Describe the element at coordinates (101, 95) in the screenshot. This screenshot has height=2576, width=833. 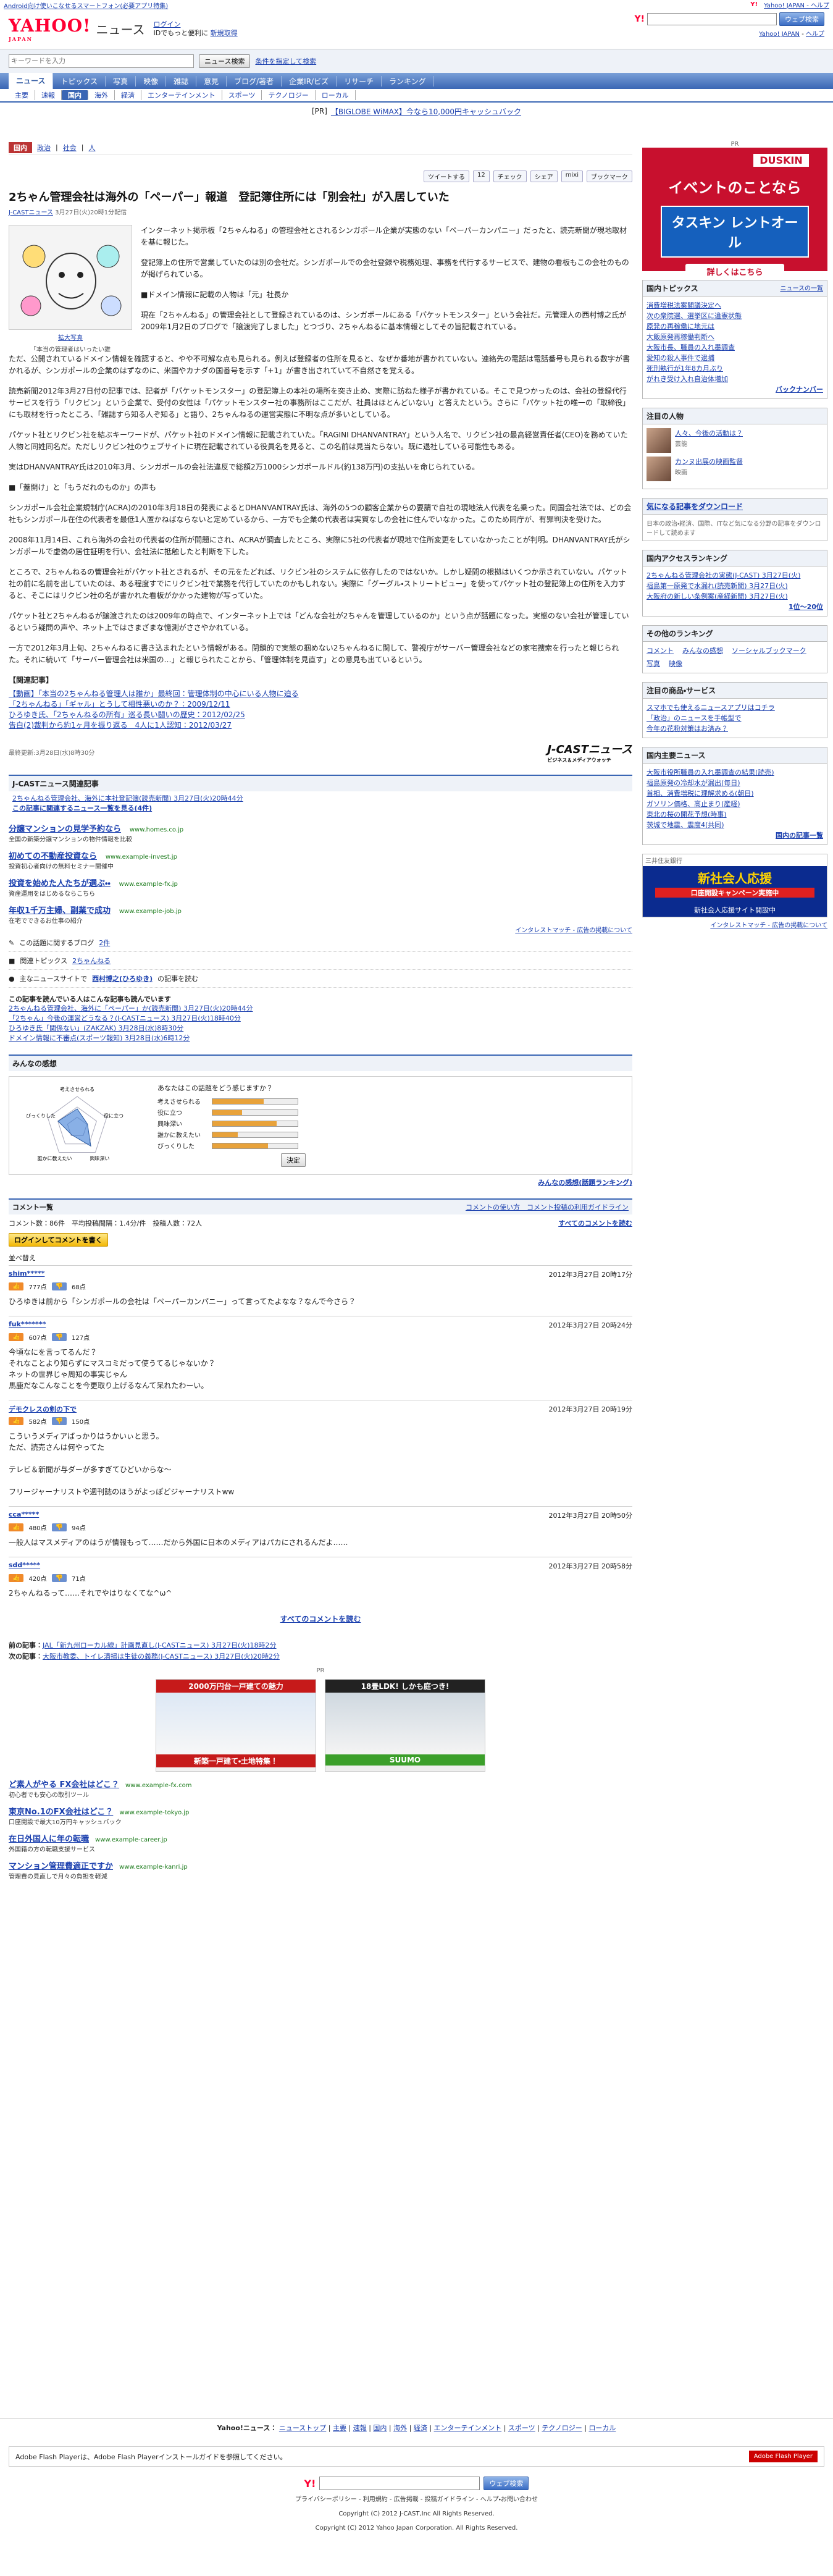
I see `cat-world: 海外` at that location.